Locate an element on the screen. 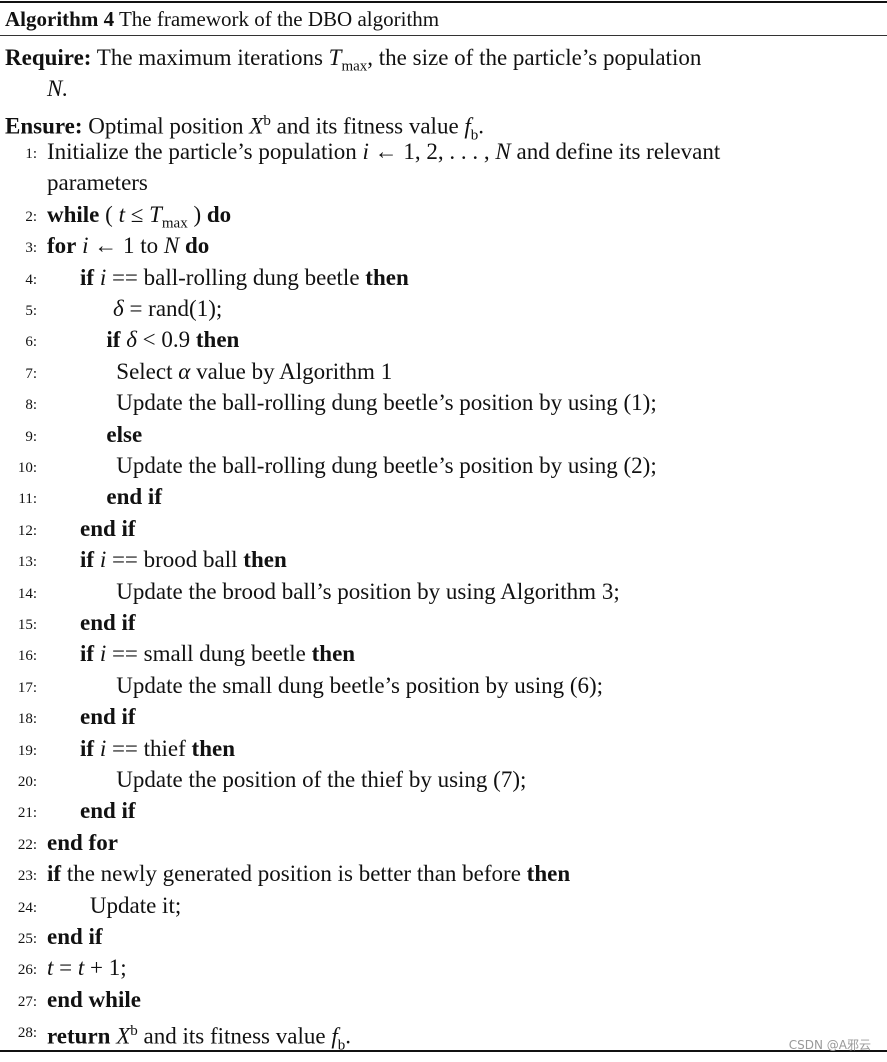 The width and height of the screenshot is (887, 1062). caption-rule is located at coordinates (443, 35).